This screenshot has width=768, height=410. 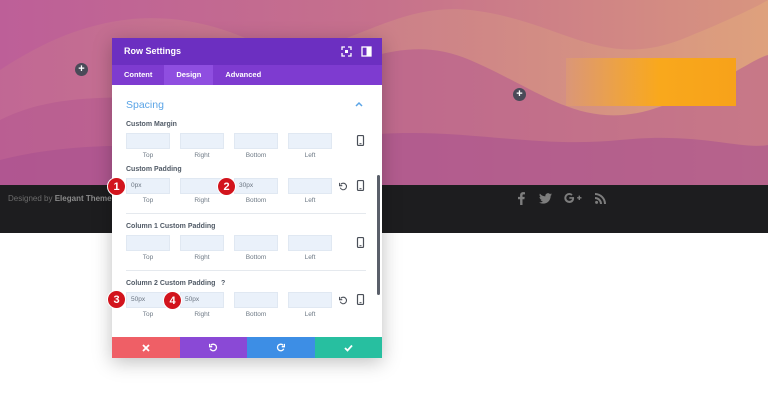 What do you see at coordinates (171, 226) in the screenshot?
I see `column1-padding-label: Column 1 Custom Padding` at bounding box center [171, 226].